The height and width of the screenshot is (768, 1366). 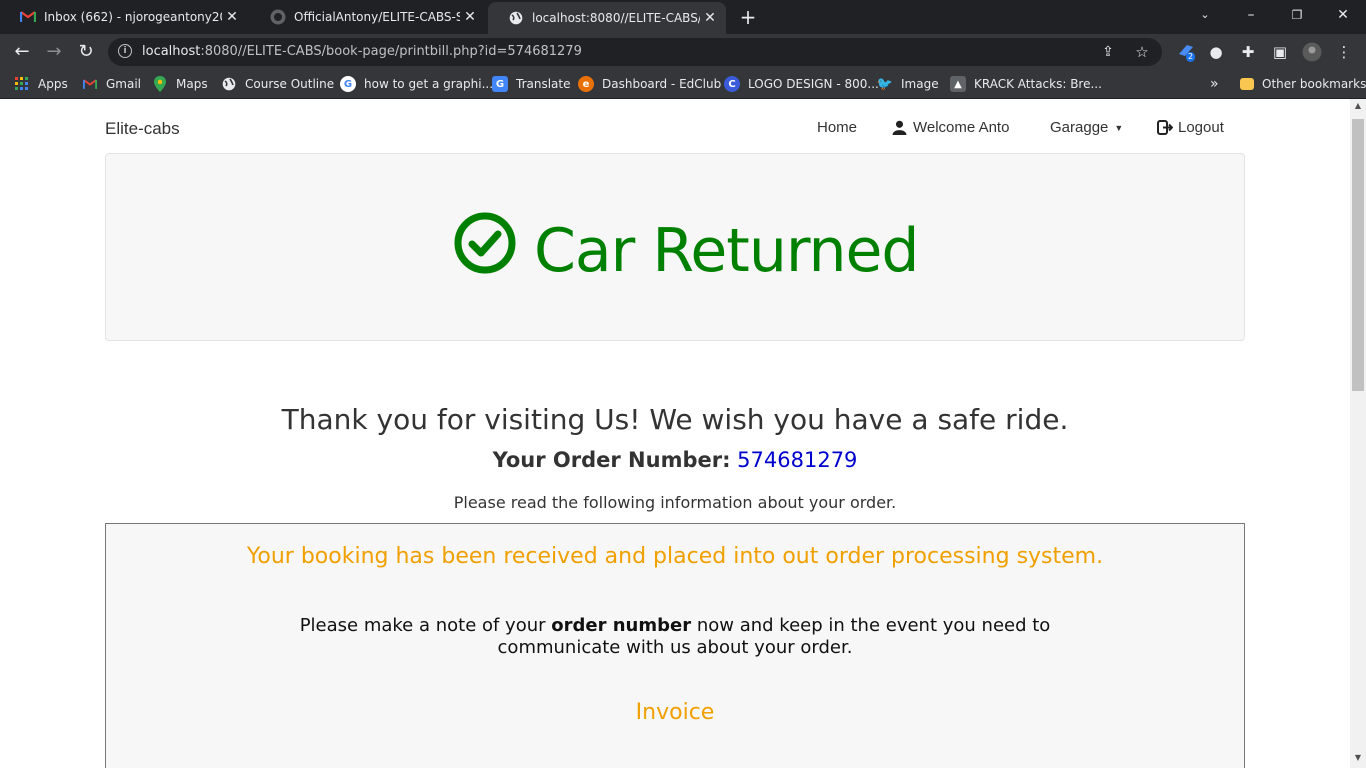 I want to click on note-text: Please make a note of your, so click(x=425, y=625).